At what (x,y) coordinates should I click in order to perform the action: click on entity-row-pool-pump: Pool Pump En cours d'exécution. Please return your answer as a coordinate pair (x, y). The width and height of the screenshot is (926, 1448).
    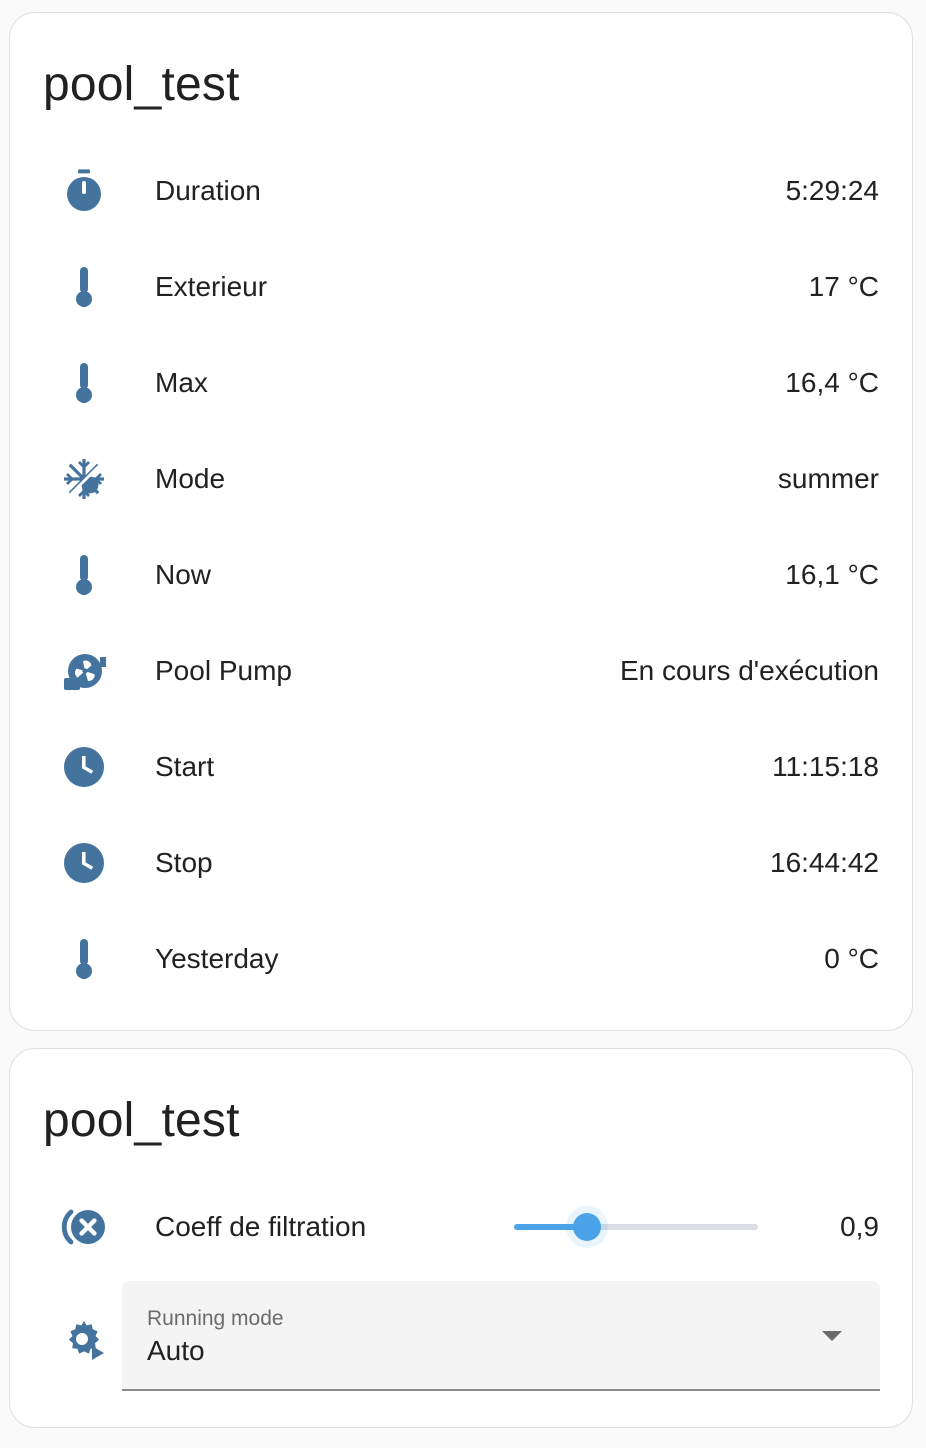
    Looking at the image, I should click on (461, 671).